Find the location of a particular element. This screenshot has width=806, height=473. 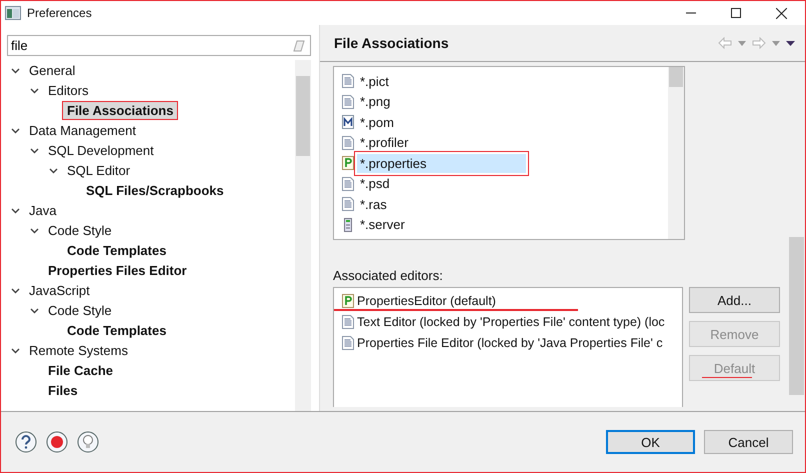

tree-item: SQL Files/Scrapbooks is located at coordinates (155, 190).